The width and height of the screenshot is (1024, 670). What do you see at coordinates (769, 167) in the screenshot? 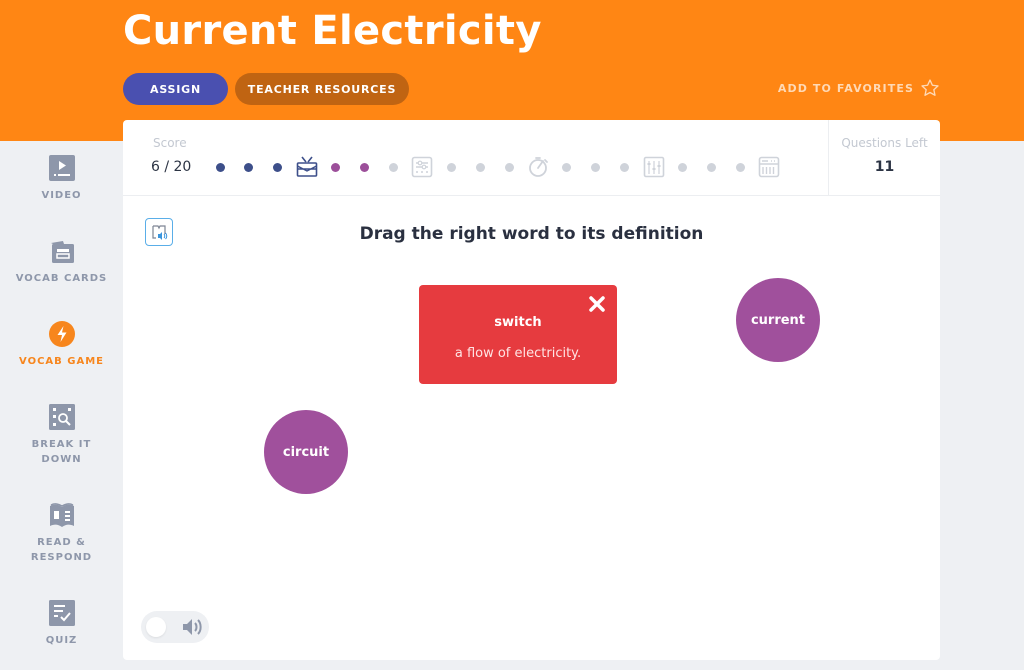
I see `keyboard-icon` at bounding box center [769, 167].